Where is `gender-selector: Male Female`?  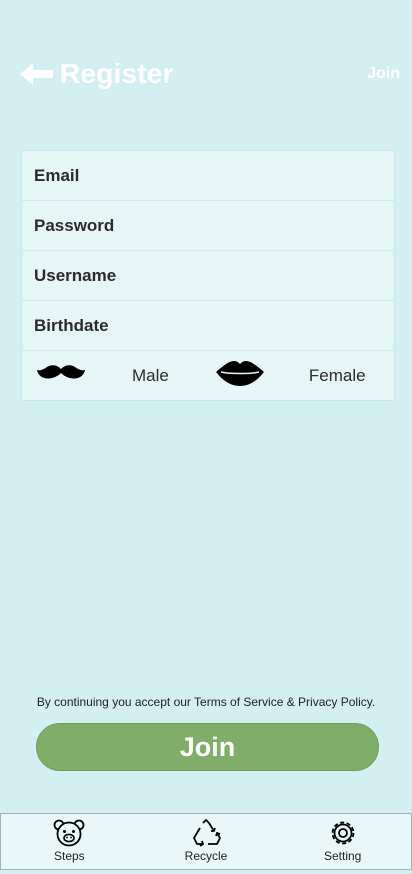 gender-selector: Male Female is located at coordinates (208, 375).